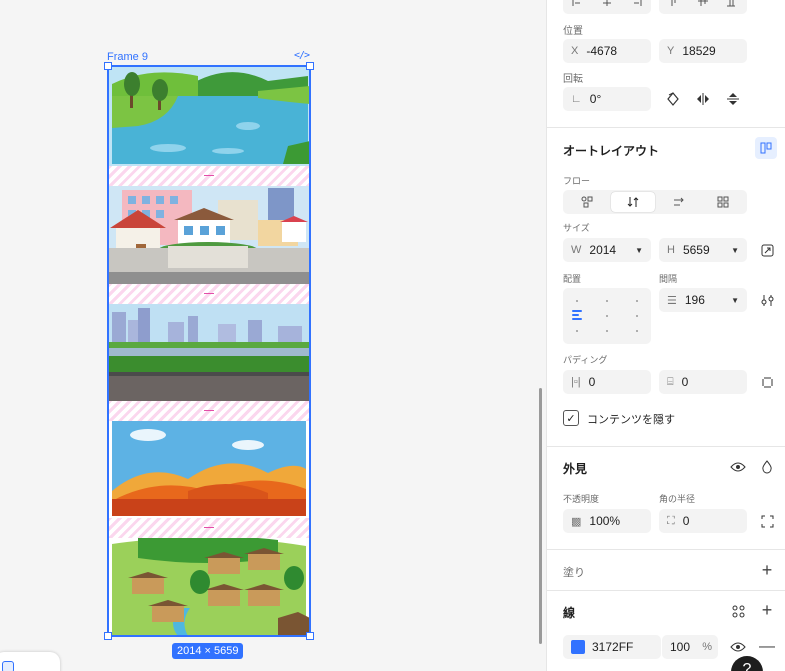 The width and height of the screenshot is (785, 671). Describe the element at coordinates (595, 99) in the screenshot. I see `rotation-value: 0°` at that location.